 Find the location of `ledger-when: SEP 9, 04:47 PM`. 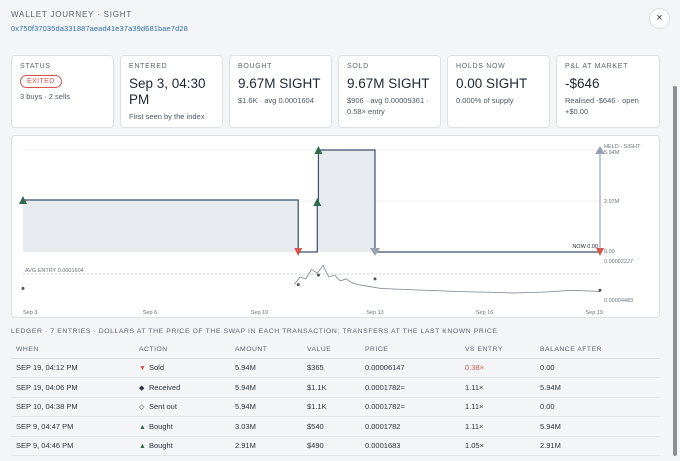

ledger-when: SEP 9, 04:47 PM is located at coordinates (75, 426).